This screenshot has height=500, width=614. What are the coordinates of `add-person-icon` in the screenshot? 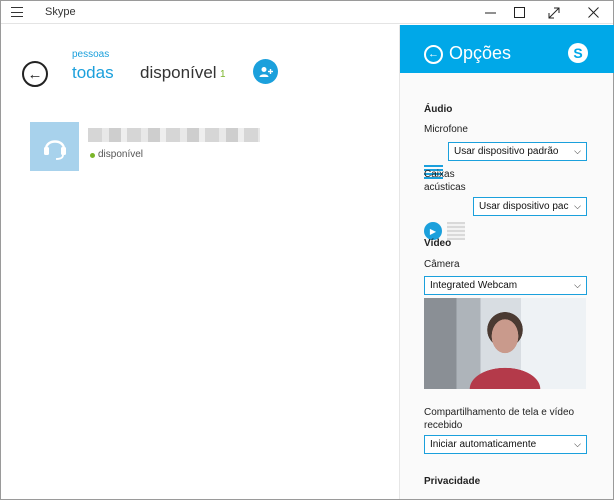 It's located at (266, 71).